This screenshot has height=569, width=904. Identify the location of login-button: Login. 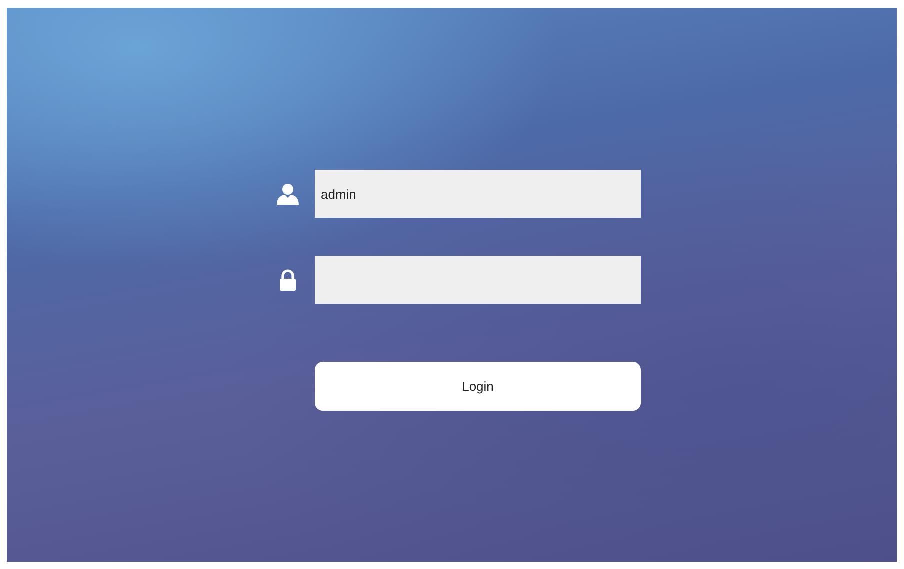
(478, 386).